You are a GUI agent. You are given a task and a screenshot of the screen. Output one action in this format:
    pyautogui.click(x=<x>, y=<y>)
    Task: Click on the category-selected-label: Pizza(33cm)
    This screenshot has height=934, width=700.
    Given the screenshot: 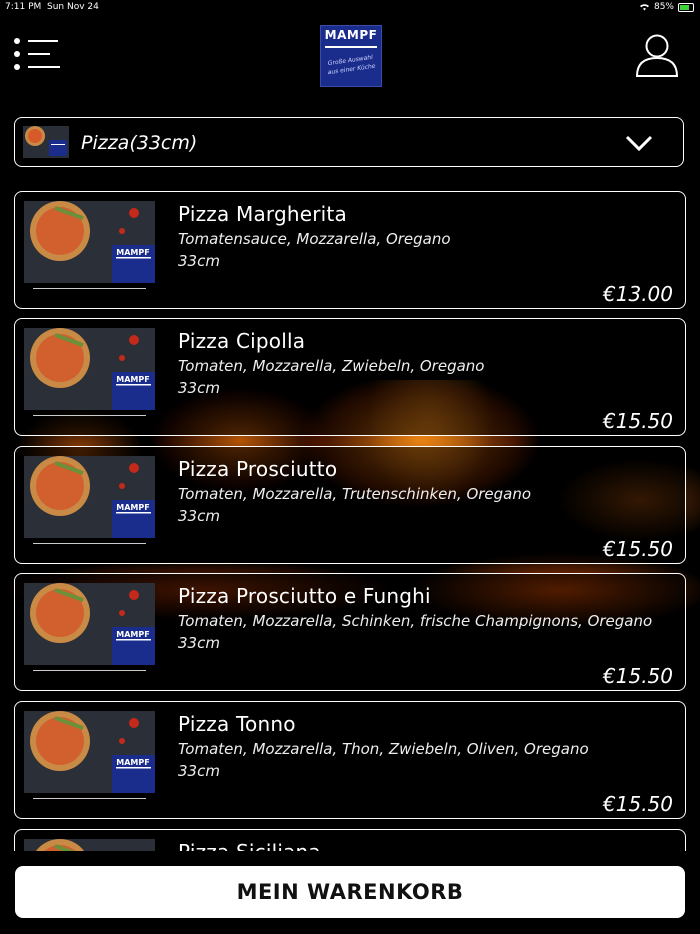 What is the action you would take?
    pyautogui.click(x=139, y=143)
    